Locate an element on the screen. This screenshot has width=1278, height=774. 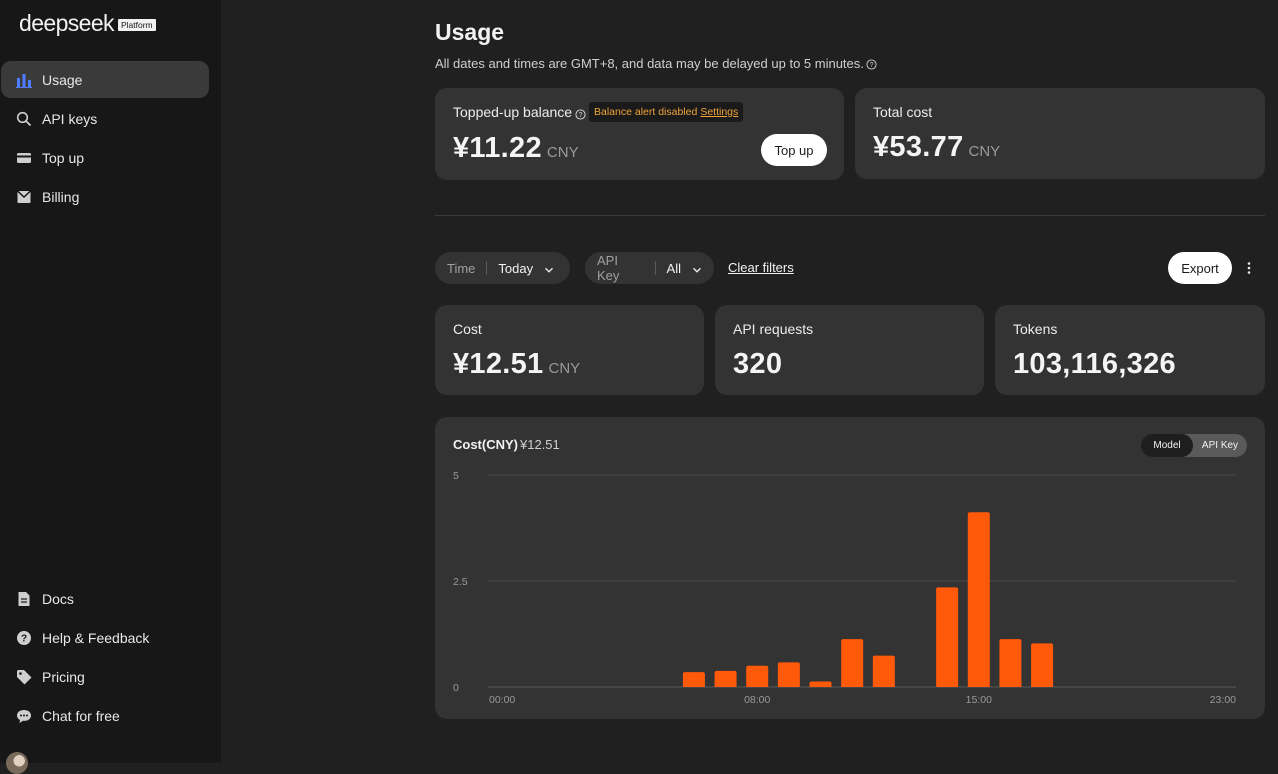
clear-filters-link: Clear filters is located at coordinates (761, 267).